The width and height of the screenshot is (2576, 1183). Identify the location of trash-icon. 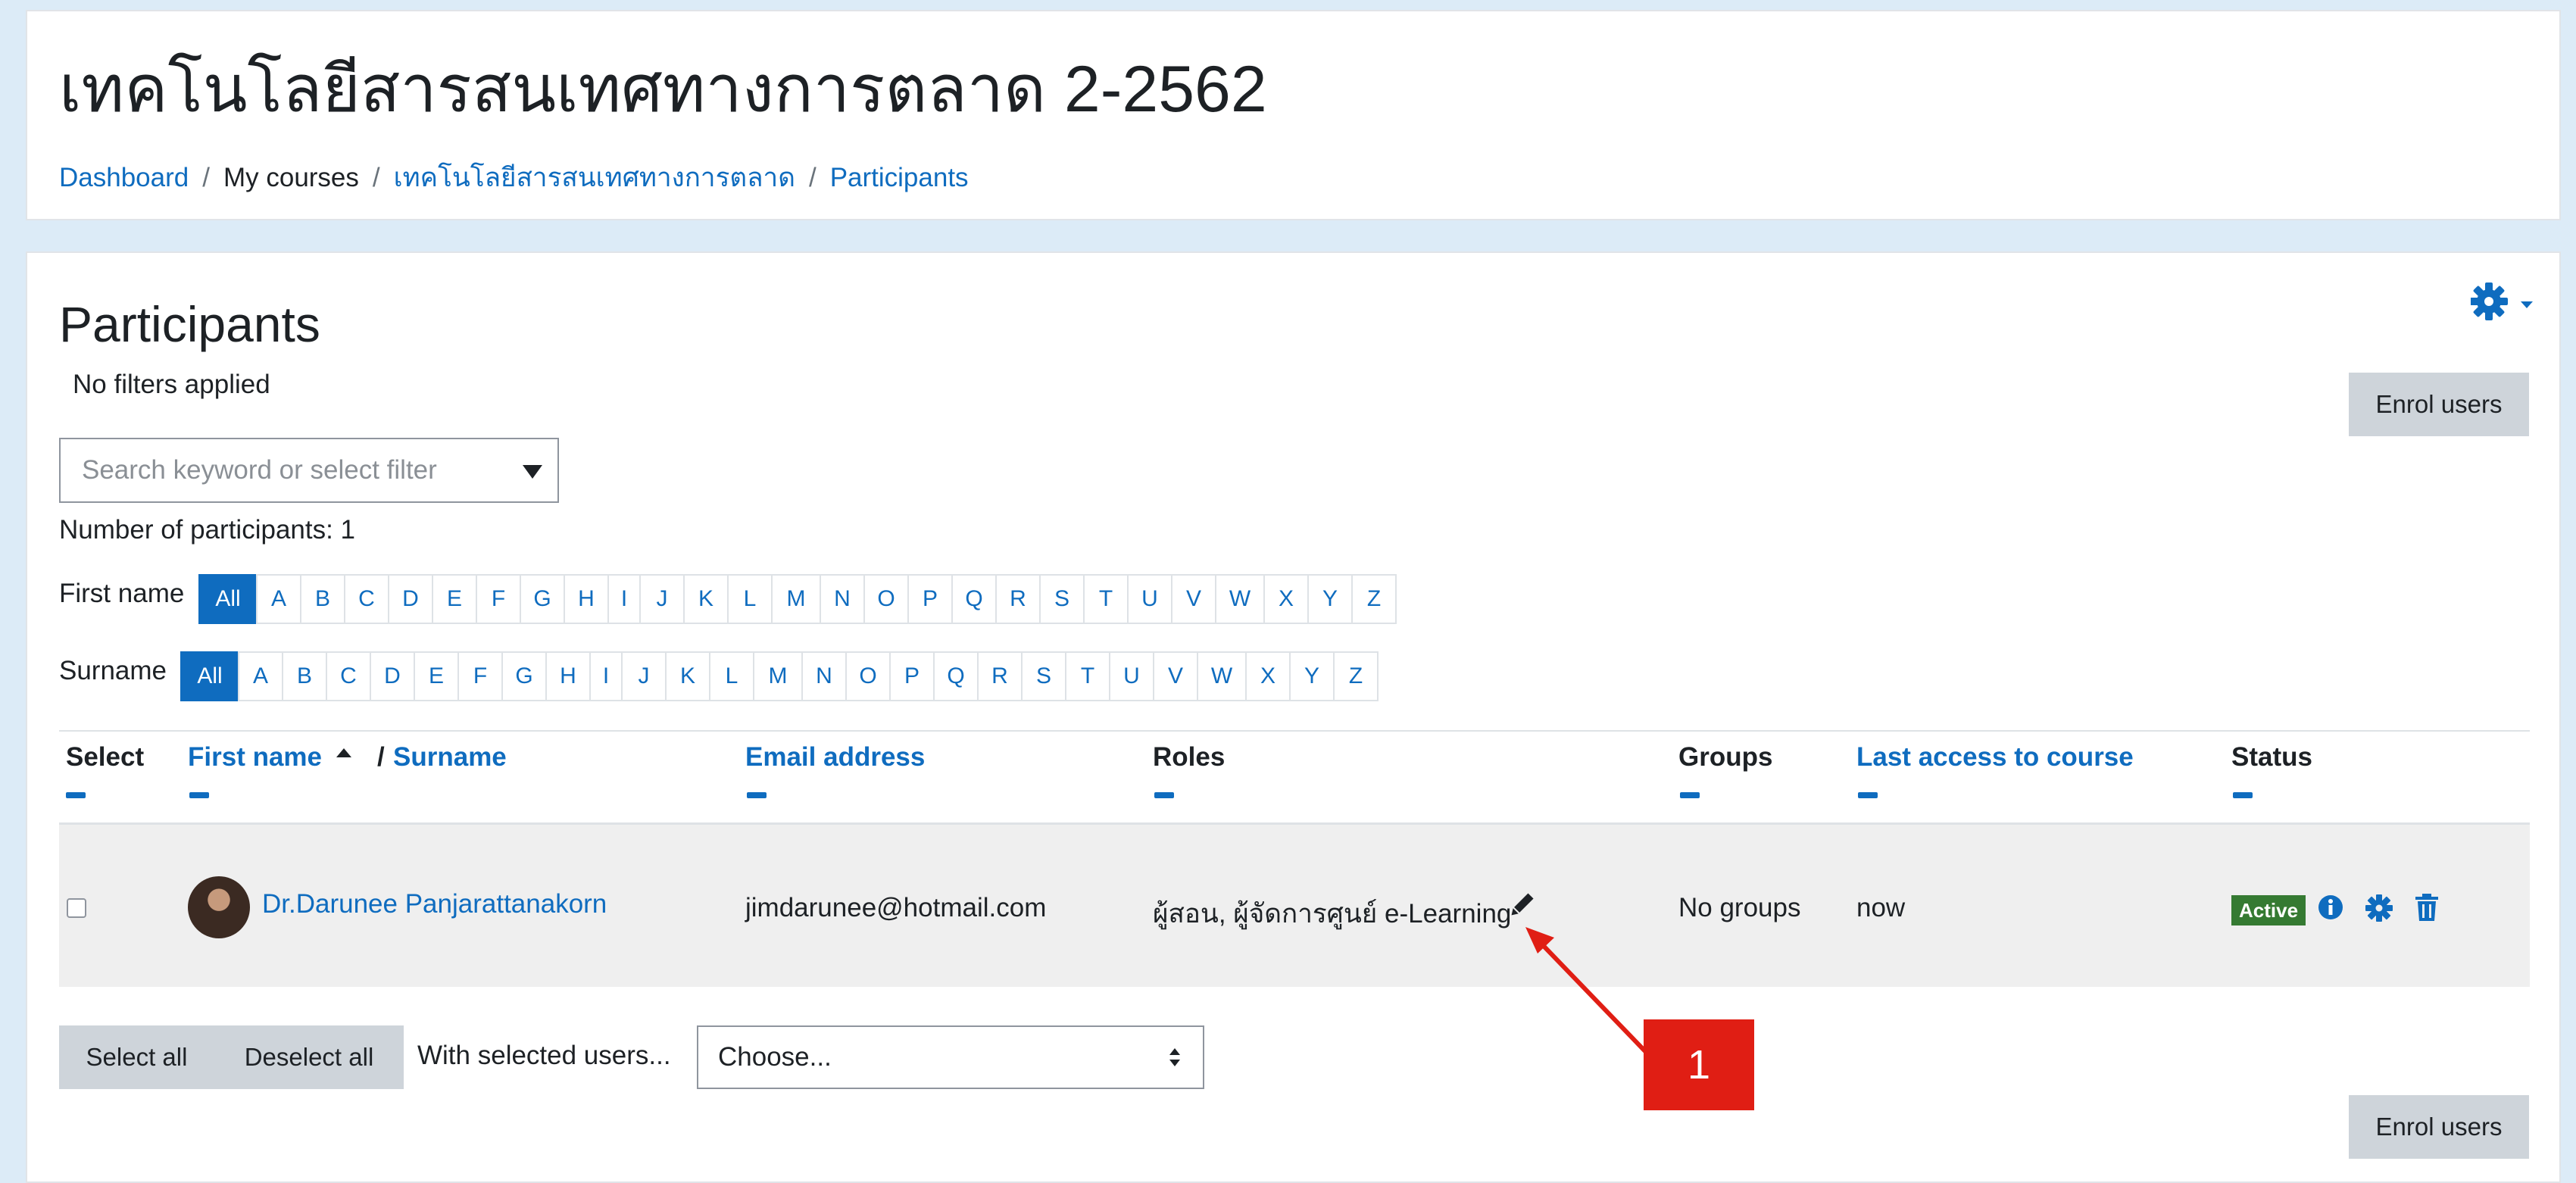
(2427, 907).